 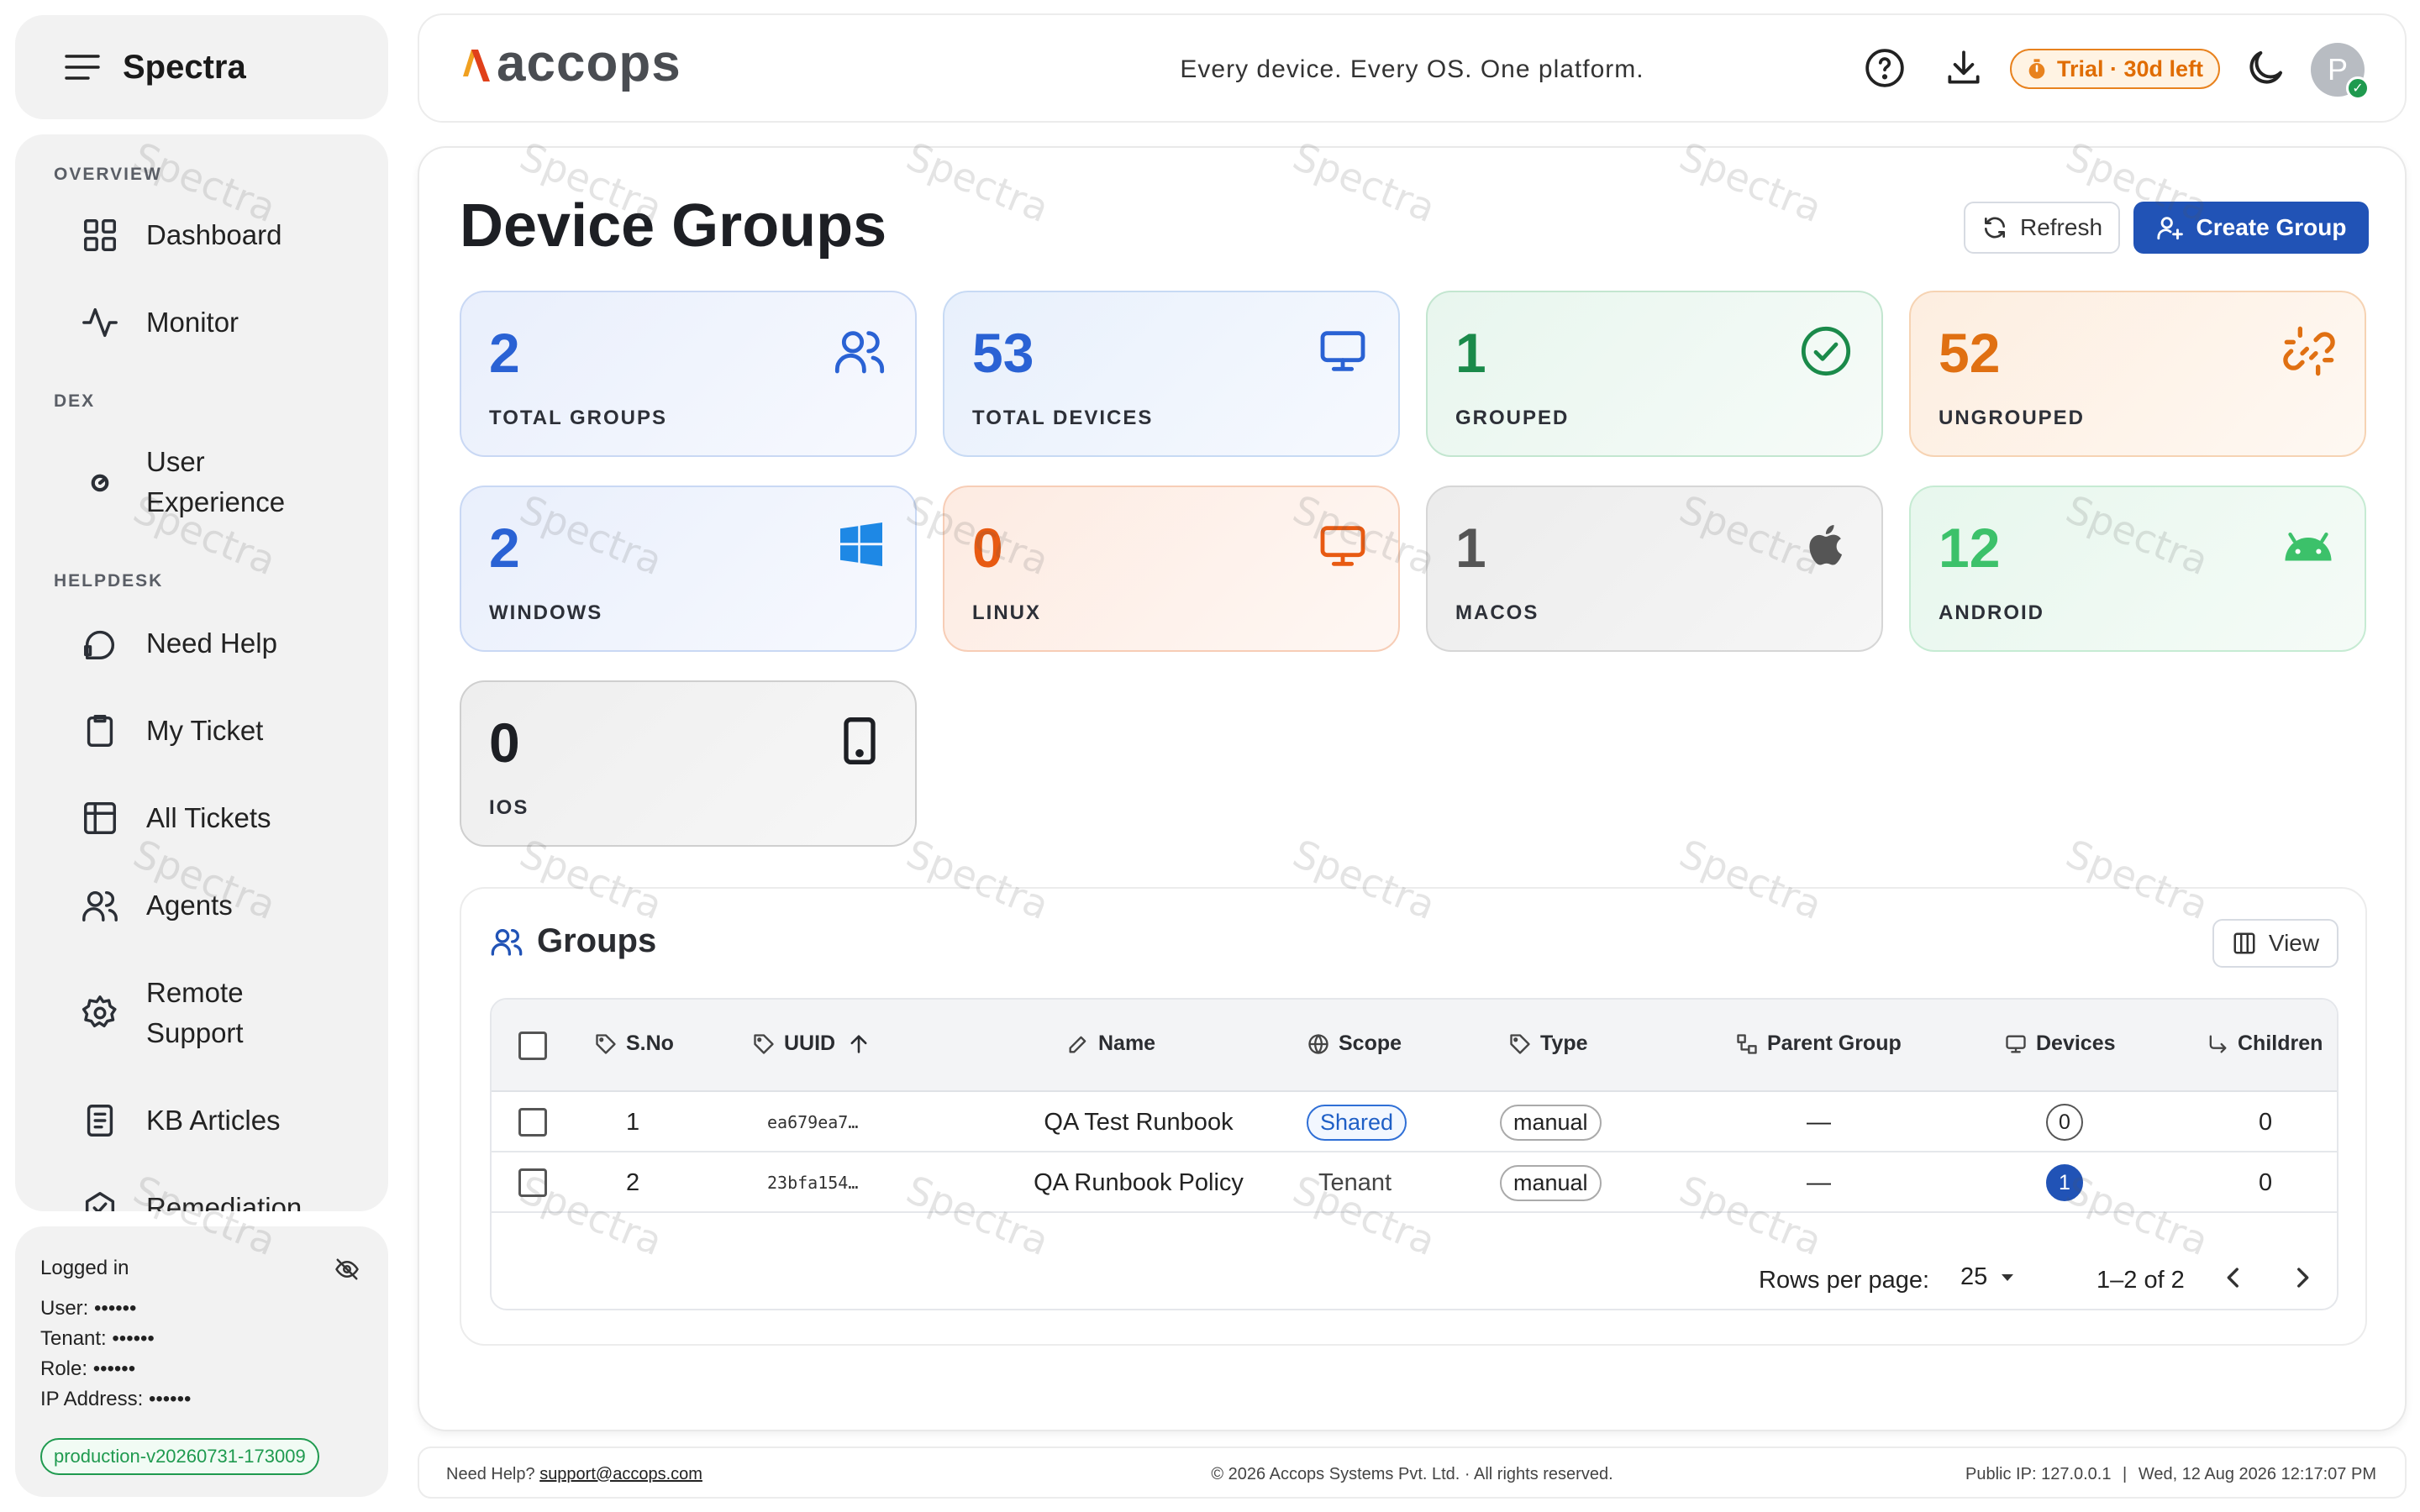 I want to click on activity-icon, so click(x=100, y=322).